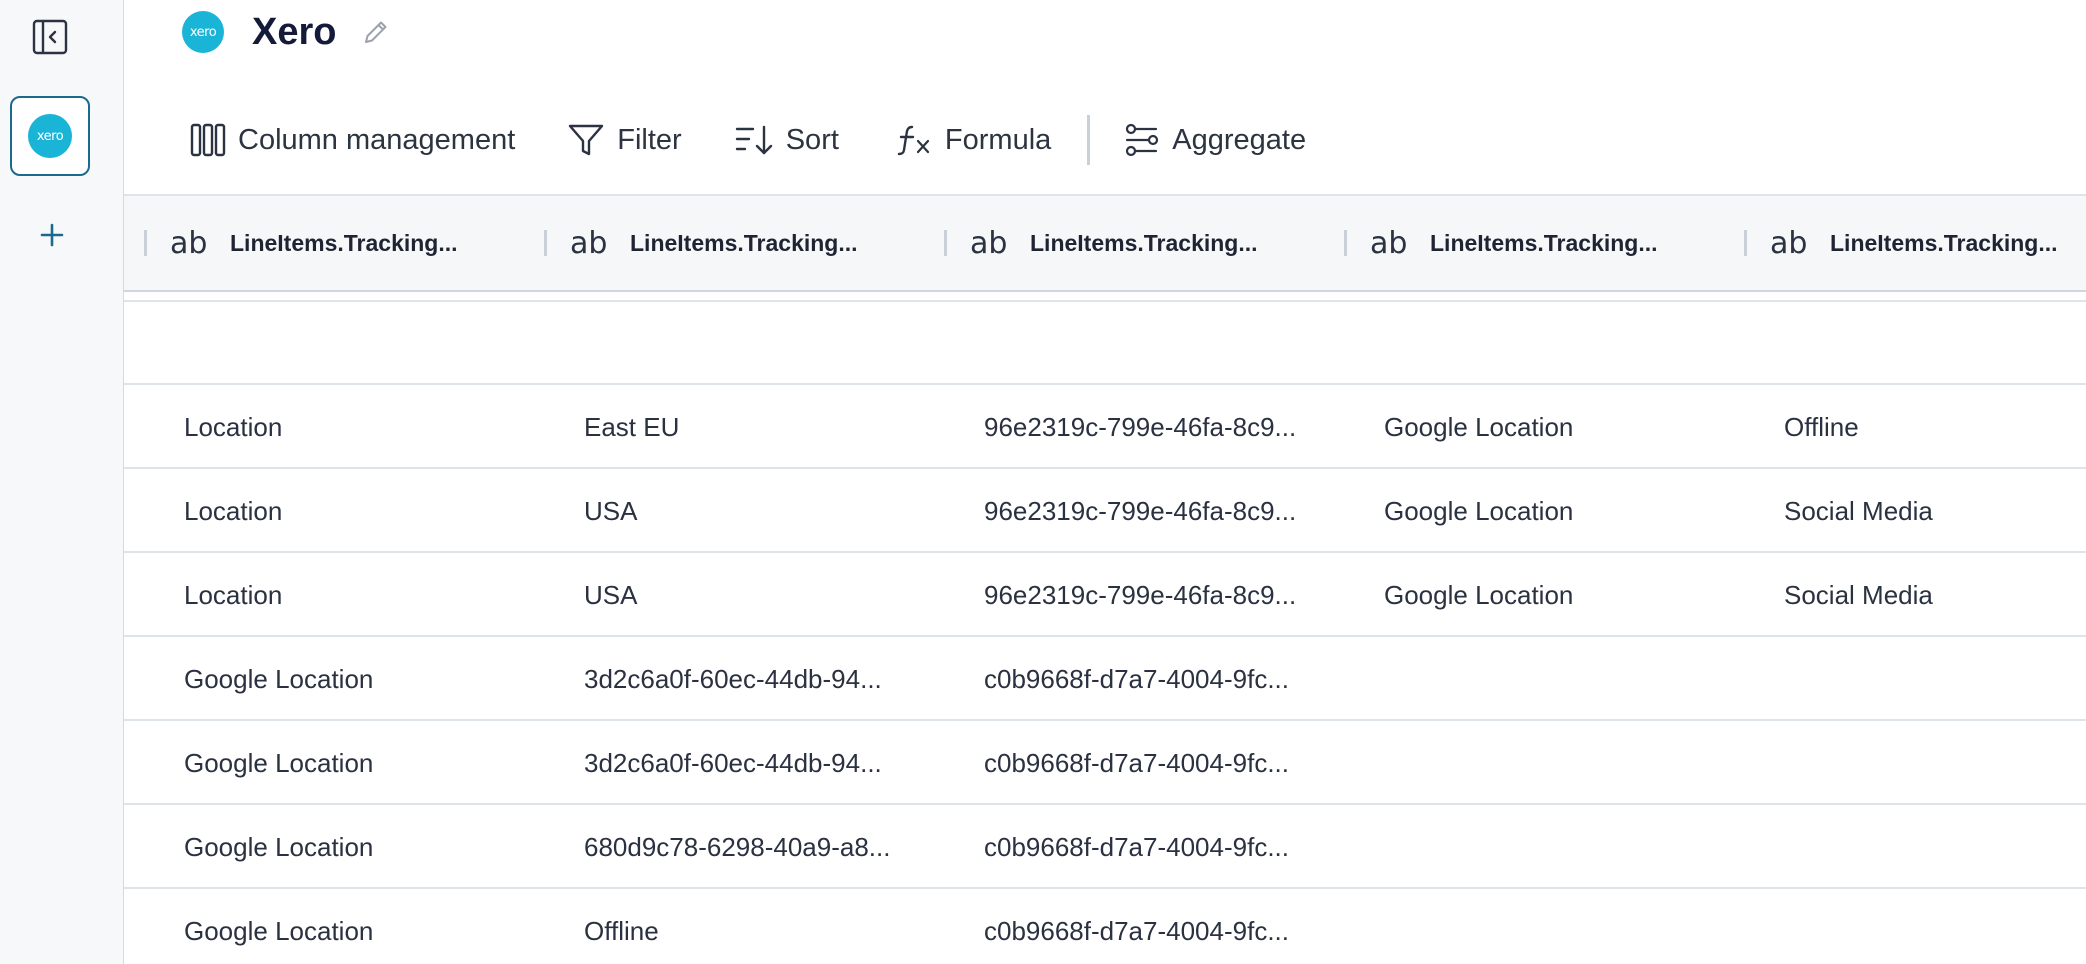 The width and height of the screenshot is (2086, 964). Describe the element at coordinates (649, 139) in the screenshot. I see `filter-label: Filter` at that location.